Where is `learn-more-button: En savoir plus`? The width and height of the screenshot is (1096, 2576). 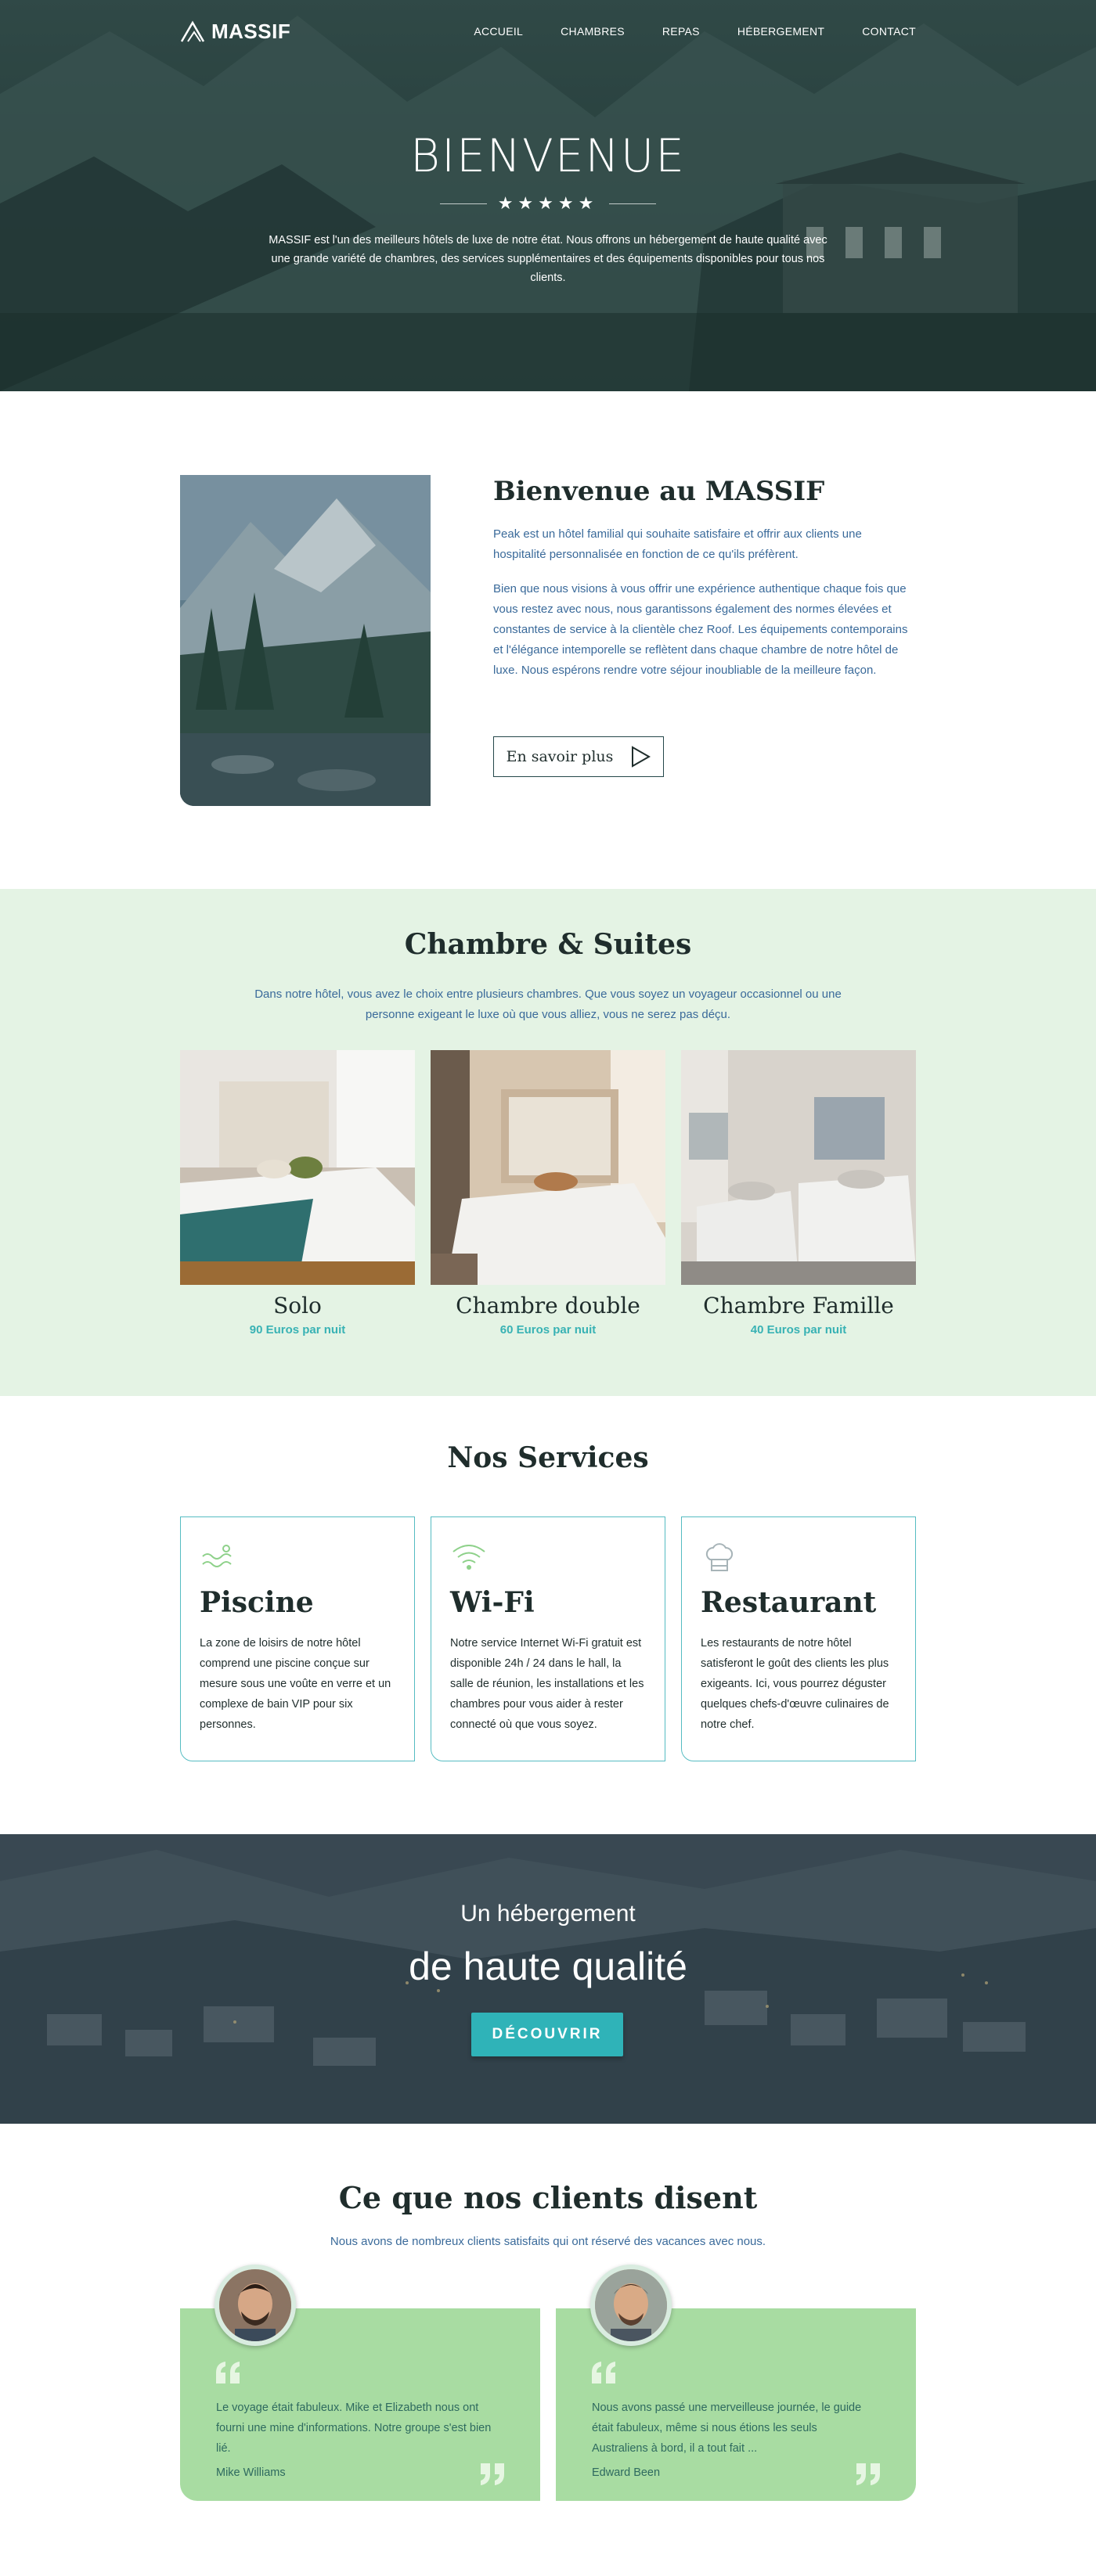 learn-more-button: En savoir plus is located at coordinates (578, 757).